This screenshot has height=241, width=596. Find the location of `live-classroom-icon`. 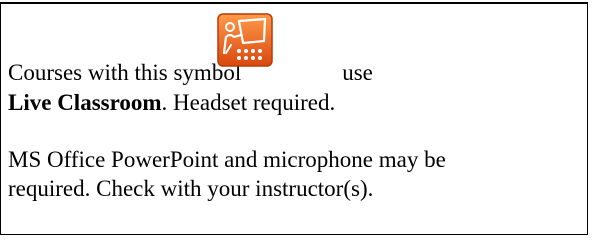

live-classroom-icon is located at coordinates (245, 40).